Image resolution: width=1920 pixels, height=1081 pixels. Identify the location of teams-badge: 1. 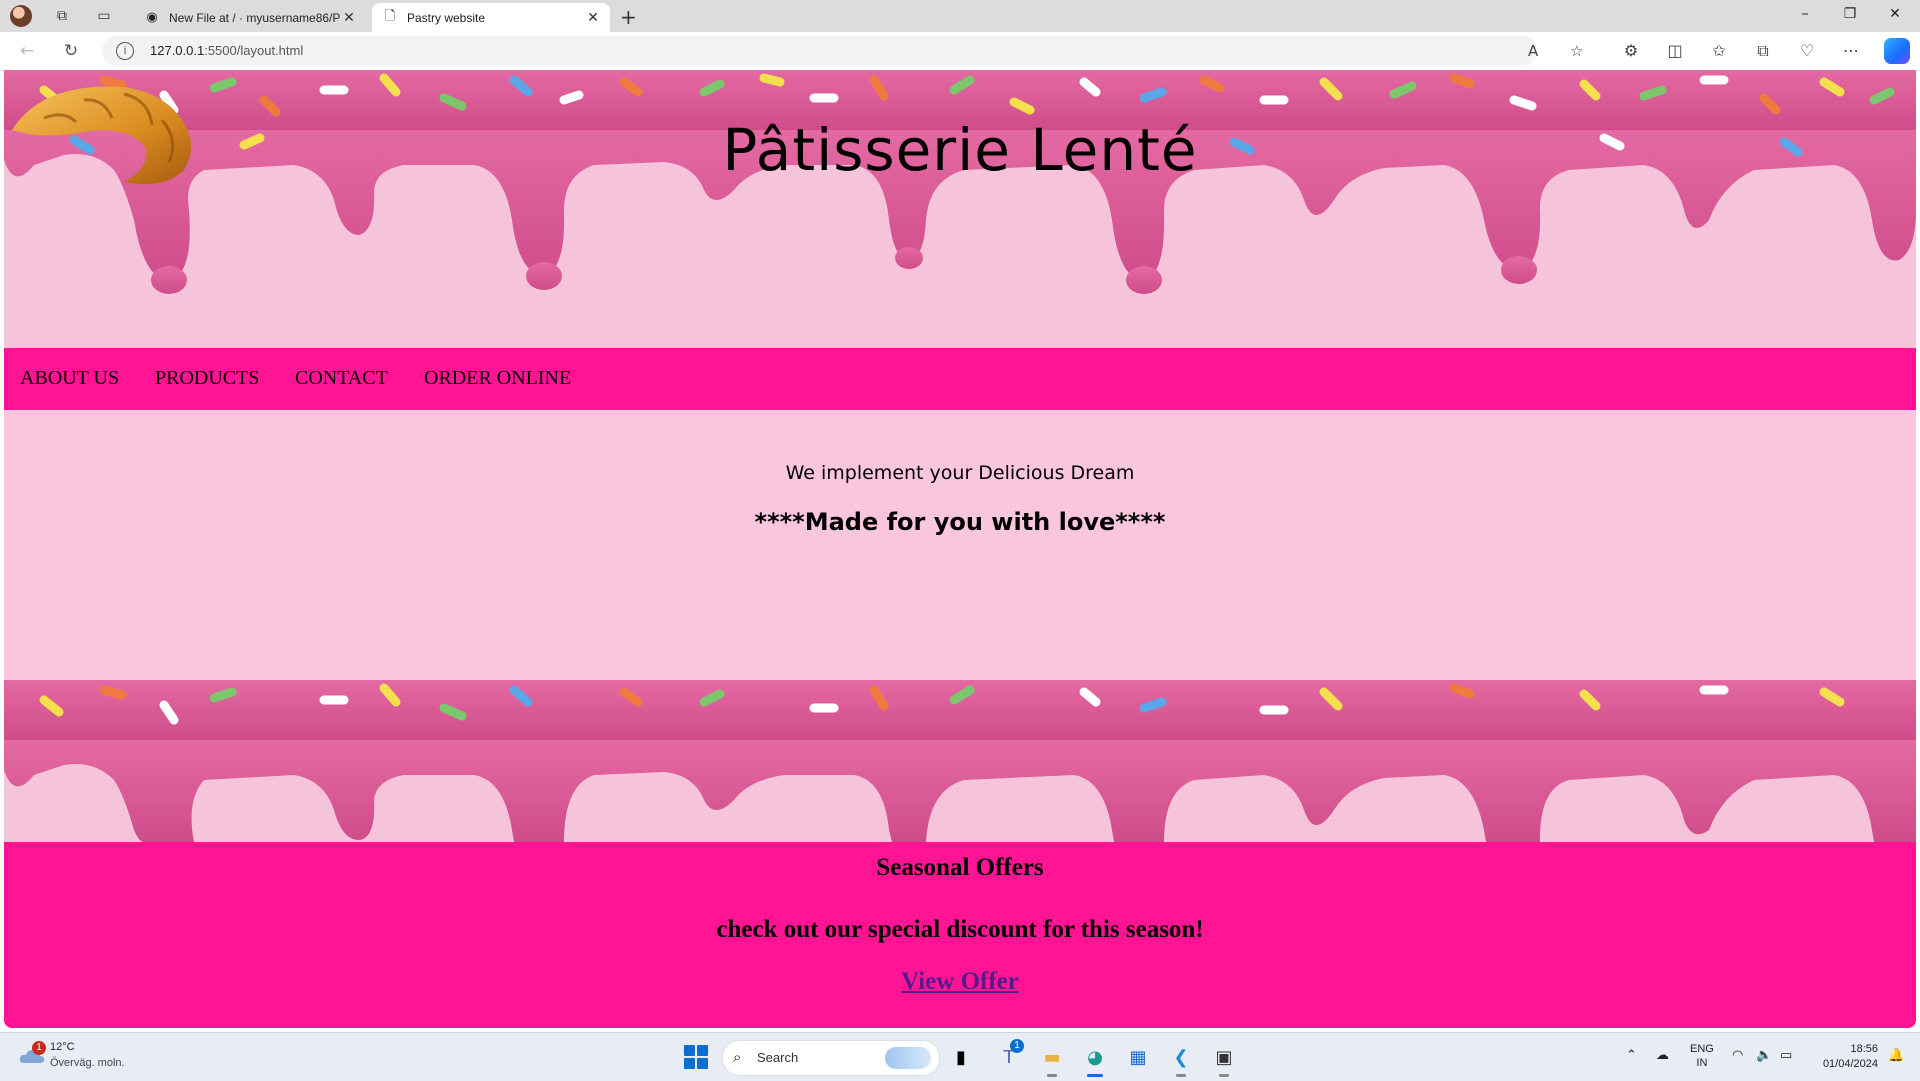
(1017, 1046).